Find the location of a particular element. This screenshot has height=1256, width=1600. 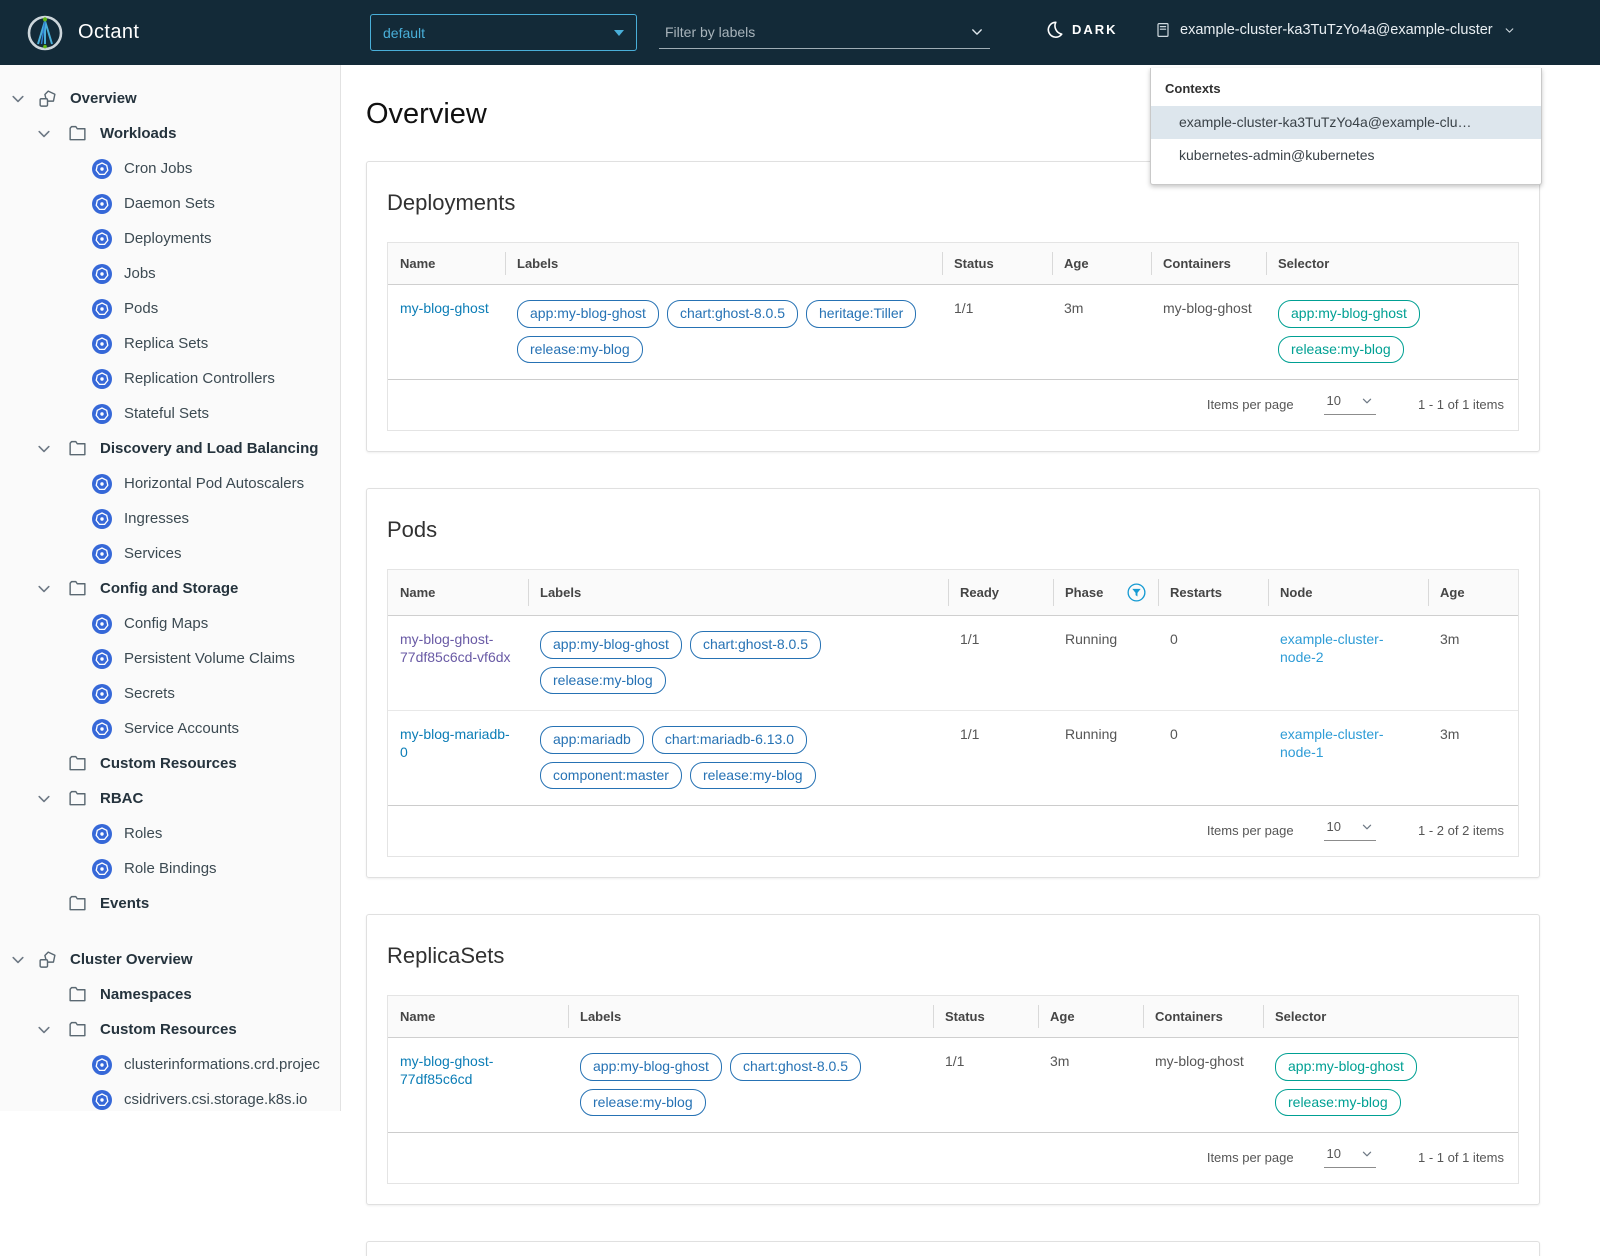

sidebar-item-ingresses: Ingresses is located at coordinates (170, 518).